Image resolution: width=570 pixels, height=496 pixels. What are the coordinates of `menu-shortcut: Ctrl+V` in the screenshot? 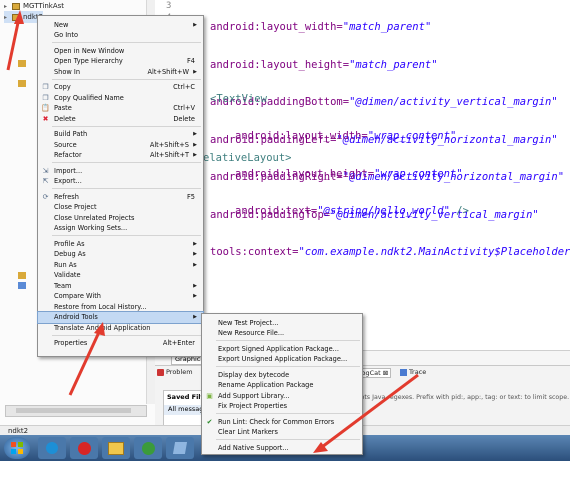 It's located at (184, 108).